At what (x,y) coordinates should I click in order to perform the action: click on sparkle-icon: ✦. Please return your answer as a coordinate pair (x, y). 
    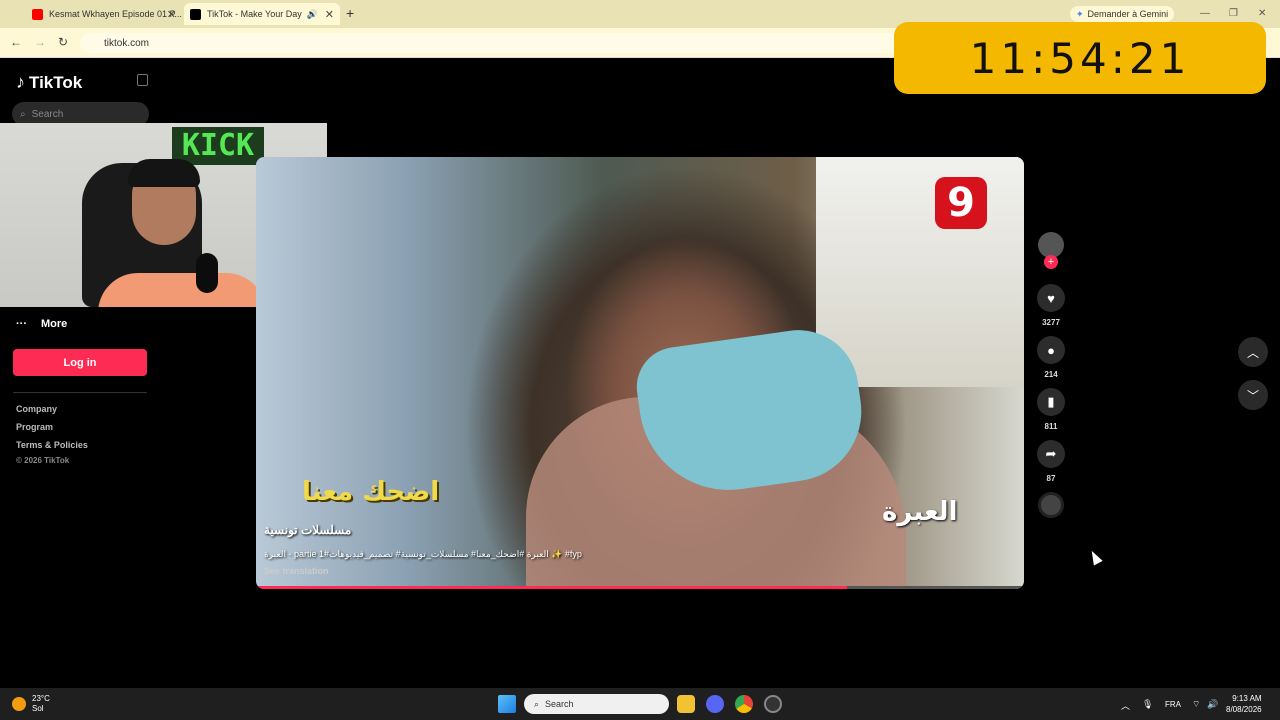
    Looking at the image, I should click on (1080, 13).